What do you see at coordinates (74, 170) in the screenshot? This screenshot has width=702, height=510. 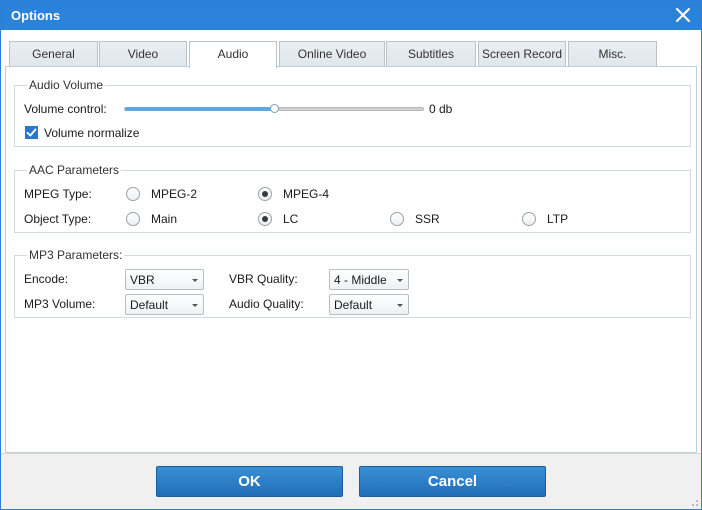 I see `aac-parameters-legend: AAC Parameters` at bounding box center [74, 170].